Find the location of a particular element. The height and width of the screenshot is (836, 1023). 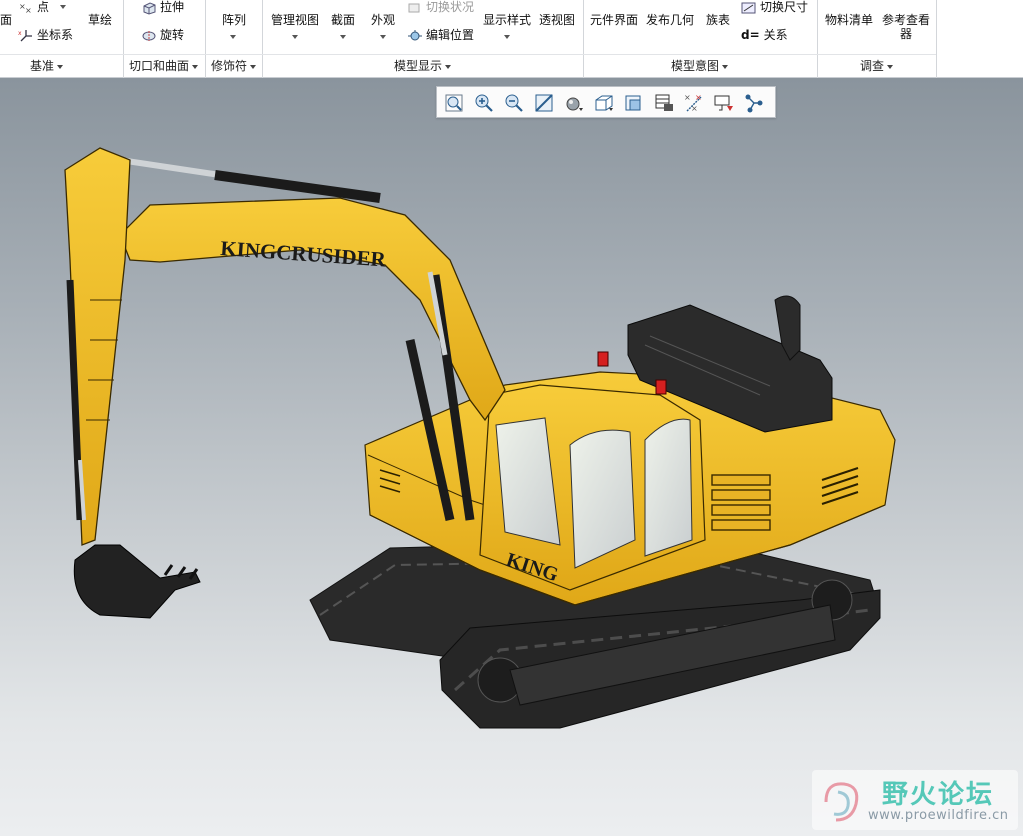

relations-button: d= 关系 is located at coordinates (764, 35).